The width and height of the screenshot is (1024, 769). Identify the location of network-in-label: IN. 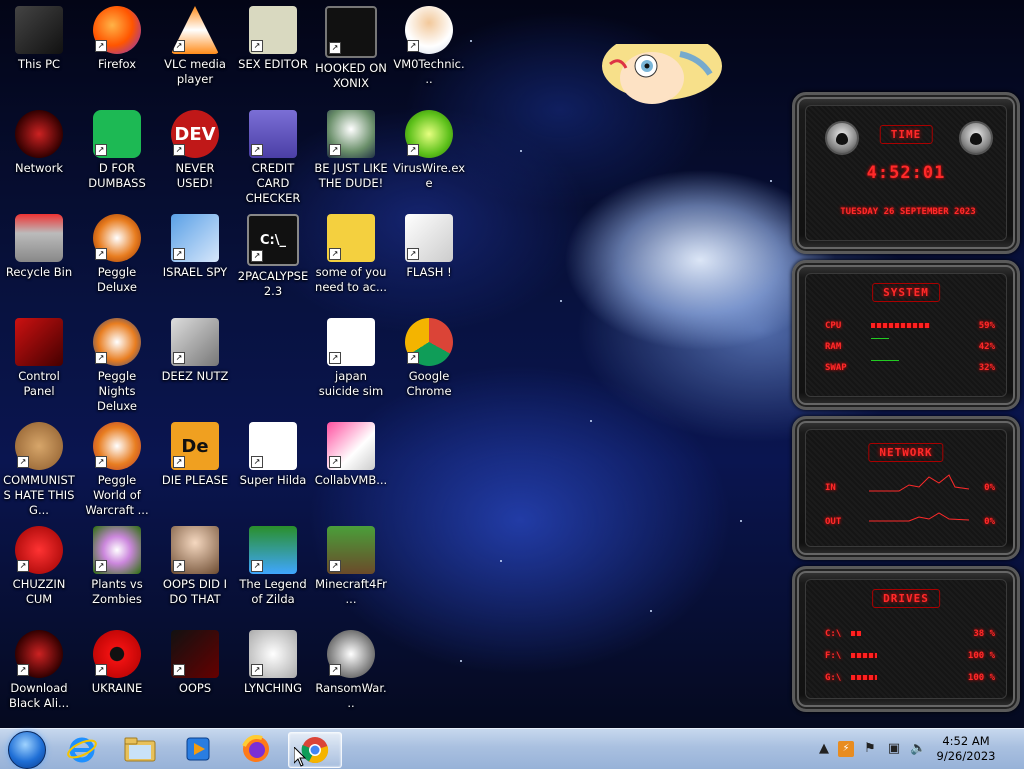
(830, 488).